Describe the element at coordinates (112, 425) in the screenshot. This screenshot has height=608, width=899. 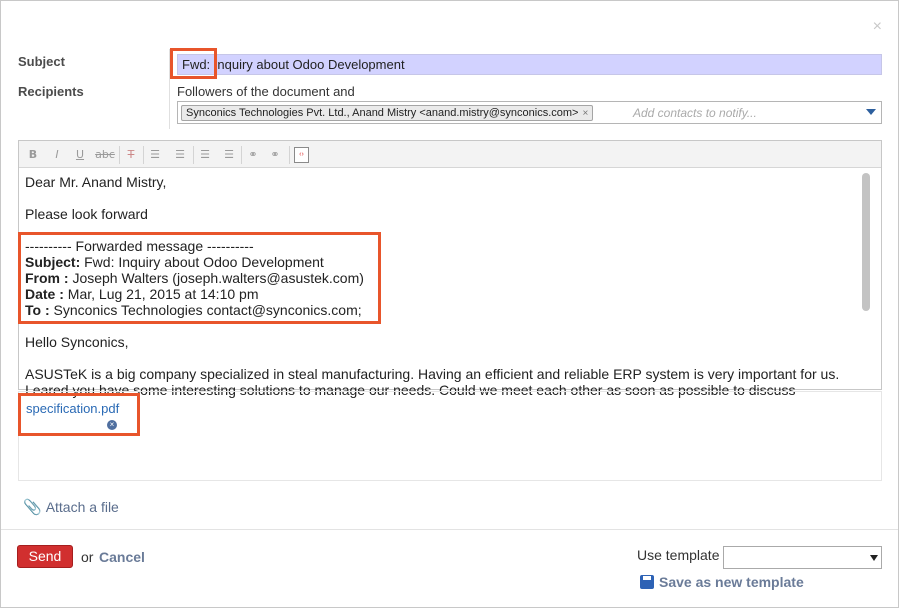
I see `remove-attachment-icon: ×` at that location.